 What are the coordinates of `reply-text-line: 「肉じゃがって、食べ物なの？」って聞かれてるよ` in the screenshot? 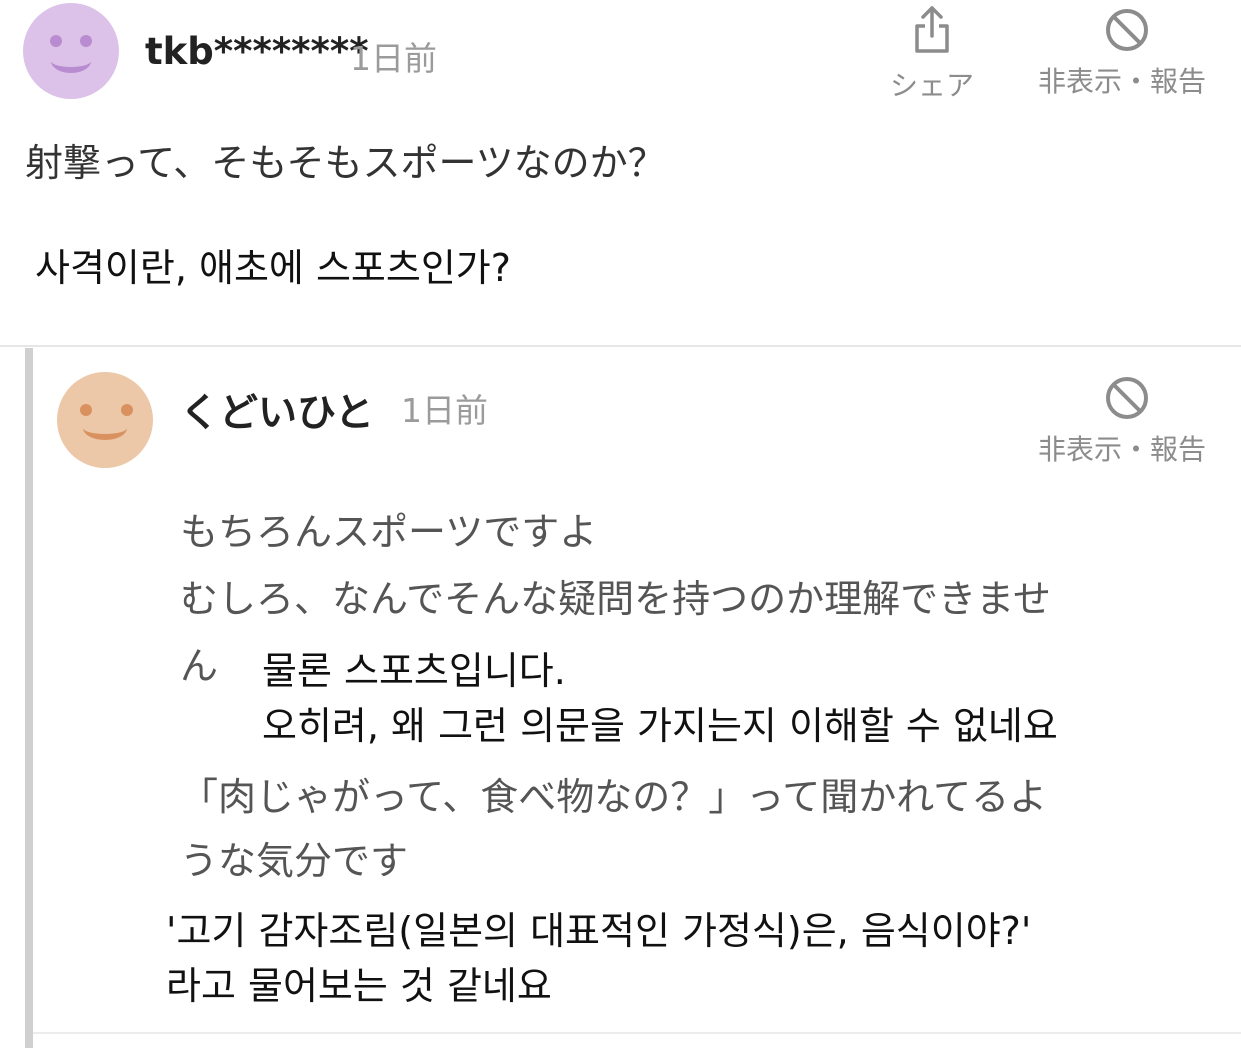 It's located at (614, 797).